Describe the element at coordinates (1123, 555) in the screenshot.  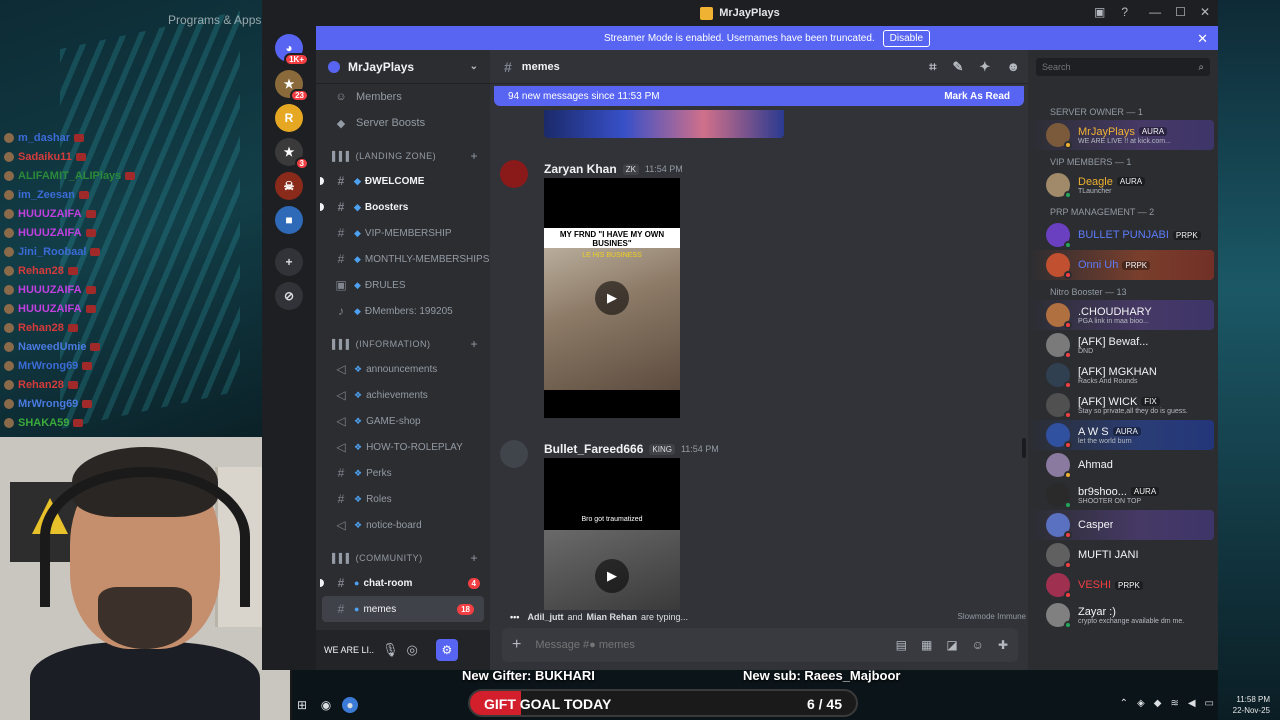
I see `member-item: MUFTI JANI` at that location.